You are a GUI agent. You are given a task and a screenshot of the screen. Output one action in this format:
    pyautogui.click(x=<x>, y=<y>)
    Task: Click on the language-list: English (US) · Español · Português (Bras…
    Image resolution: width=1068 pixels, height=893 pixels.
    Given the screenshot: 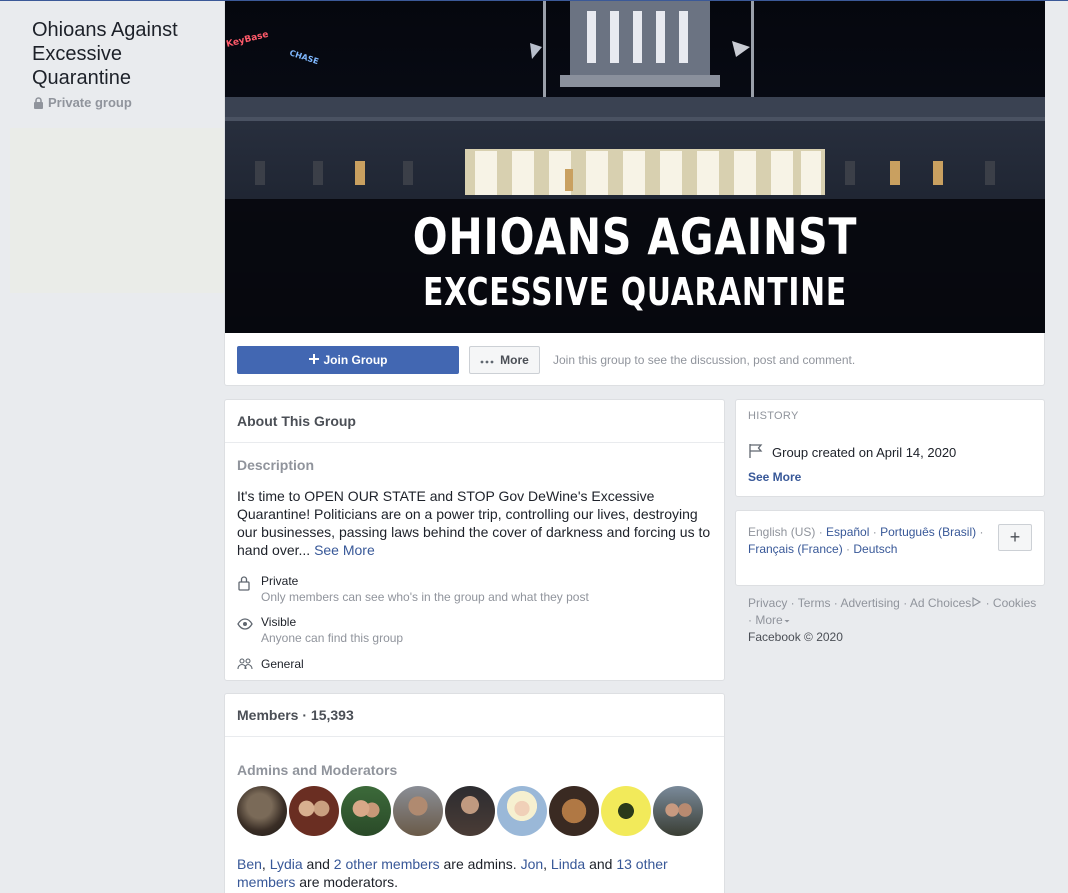 What is the action you would take?
    pyautogui.click(x=866, y=540)
    